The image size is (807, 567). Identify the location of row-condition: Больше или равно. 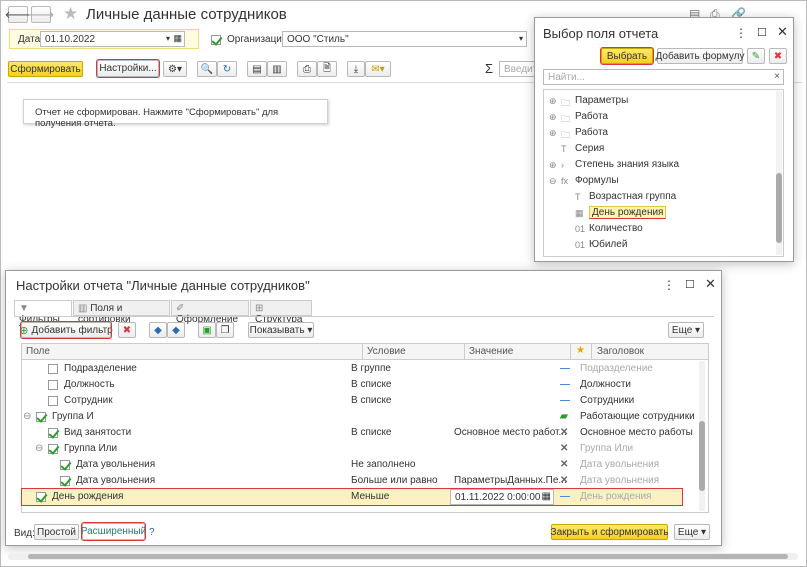
(394, 480).